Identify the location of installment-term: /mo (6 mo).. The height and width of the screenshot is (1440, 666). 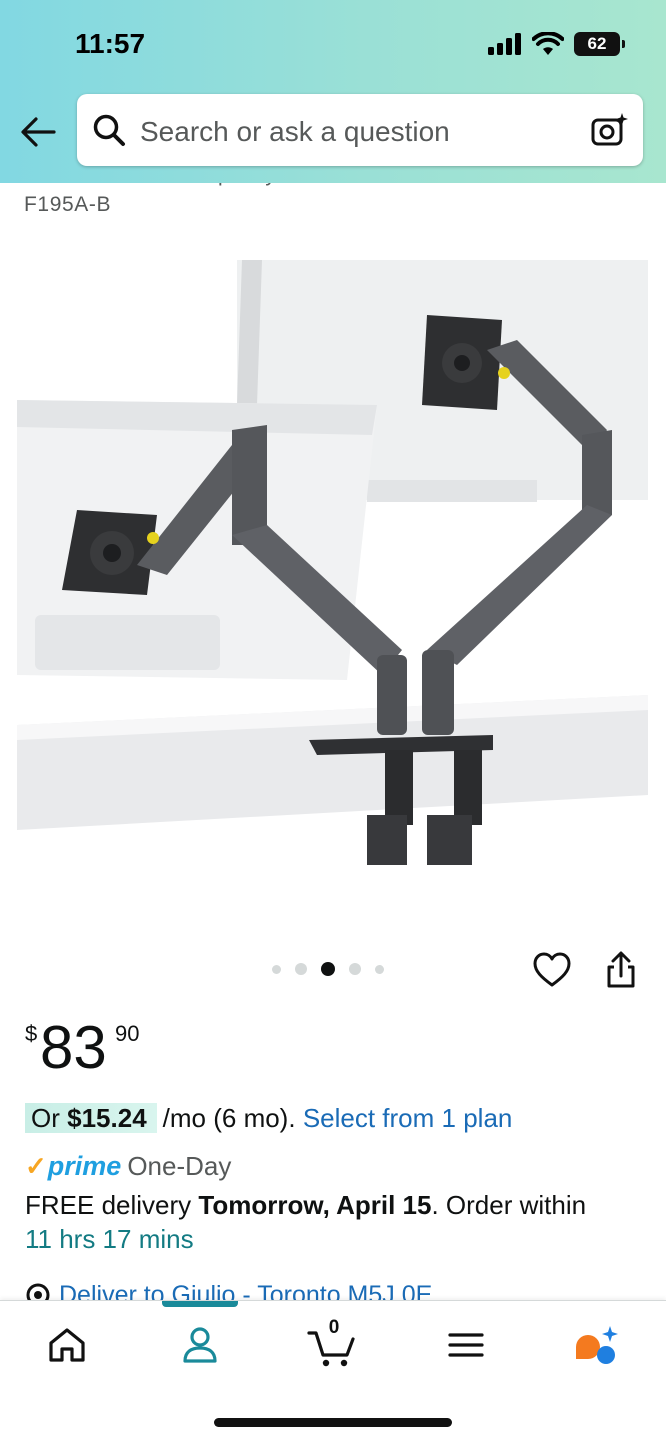
(229, 1118).